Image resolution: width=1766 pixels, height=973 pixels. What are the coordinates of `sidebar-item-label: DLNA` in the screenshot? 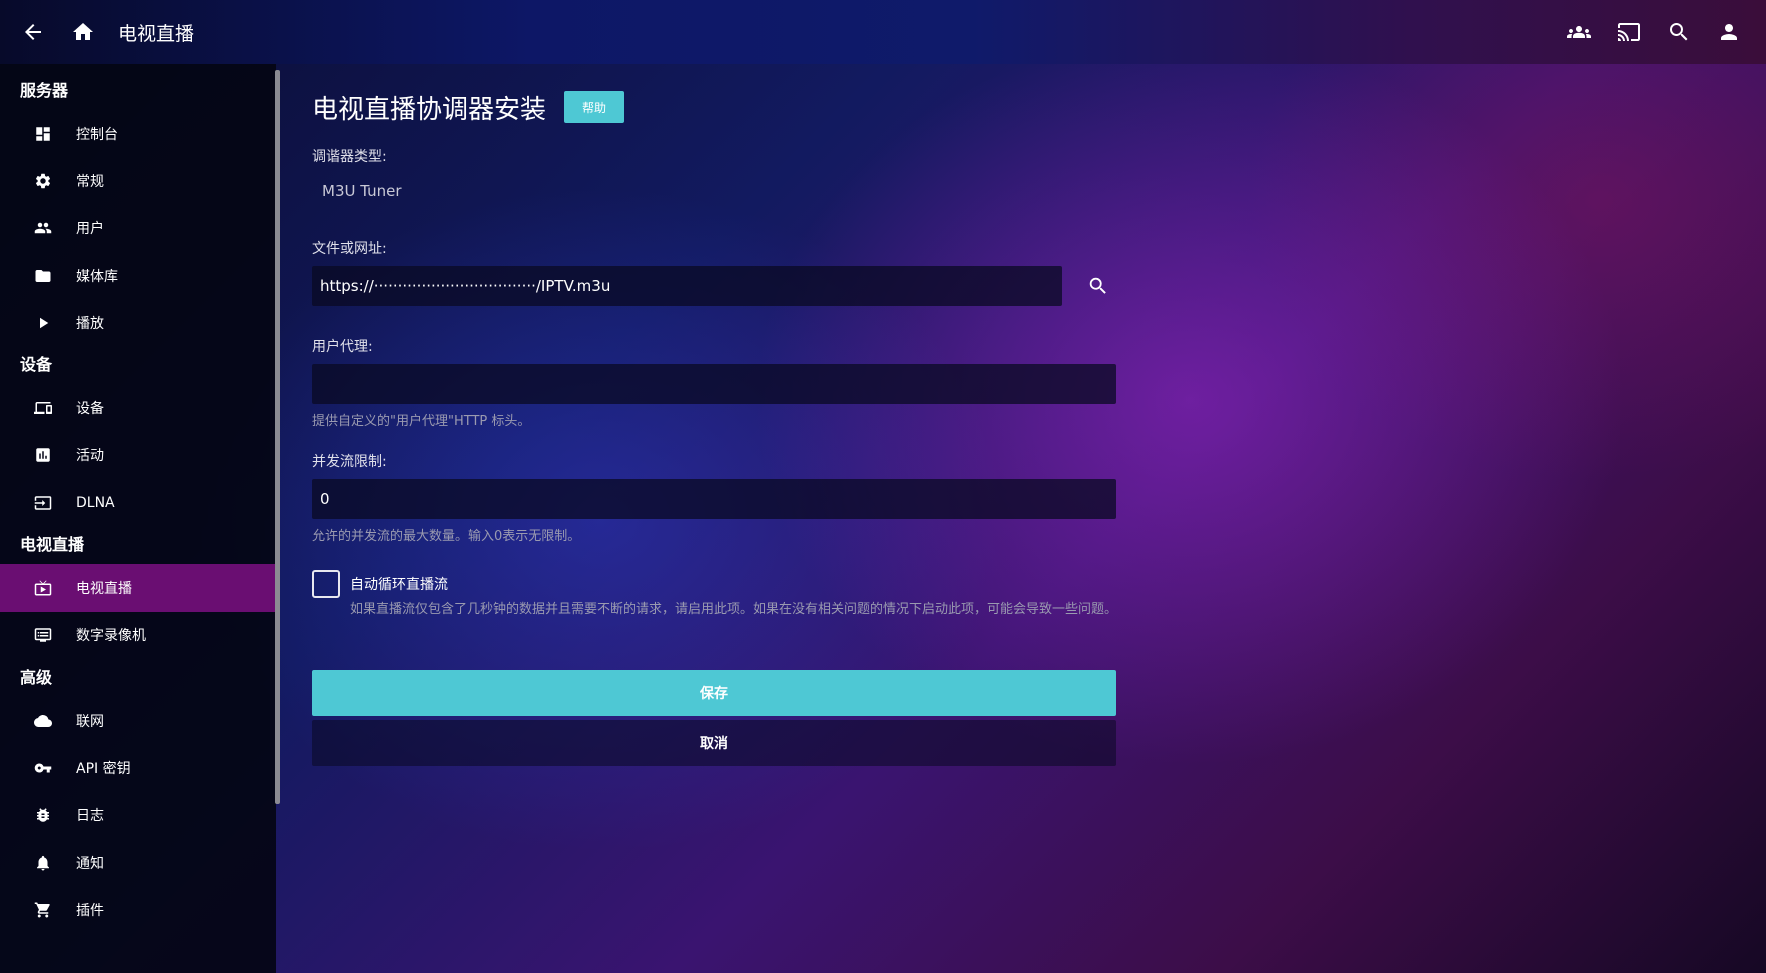 It's located at (95, 502).